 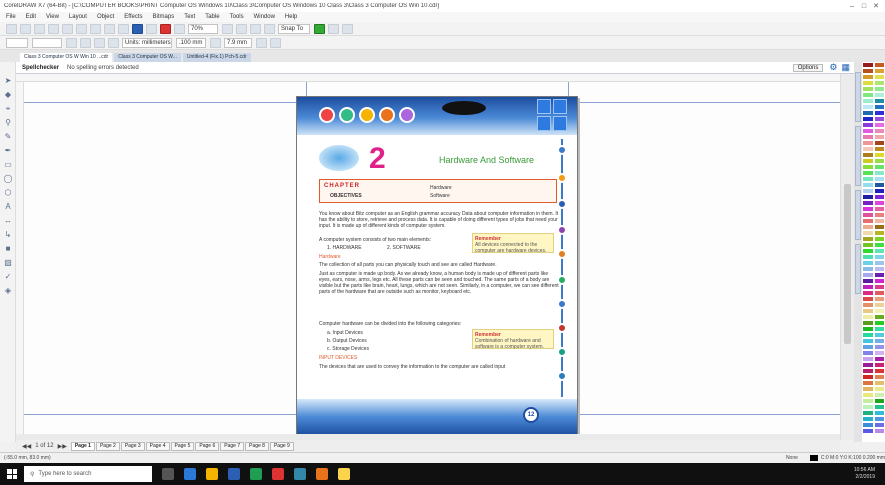 What do you see at coordinates (11, 28) in the screenshot?
I see `new-document-icon` at bounding box center [11, 28].